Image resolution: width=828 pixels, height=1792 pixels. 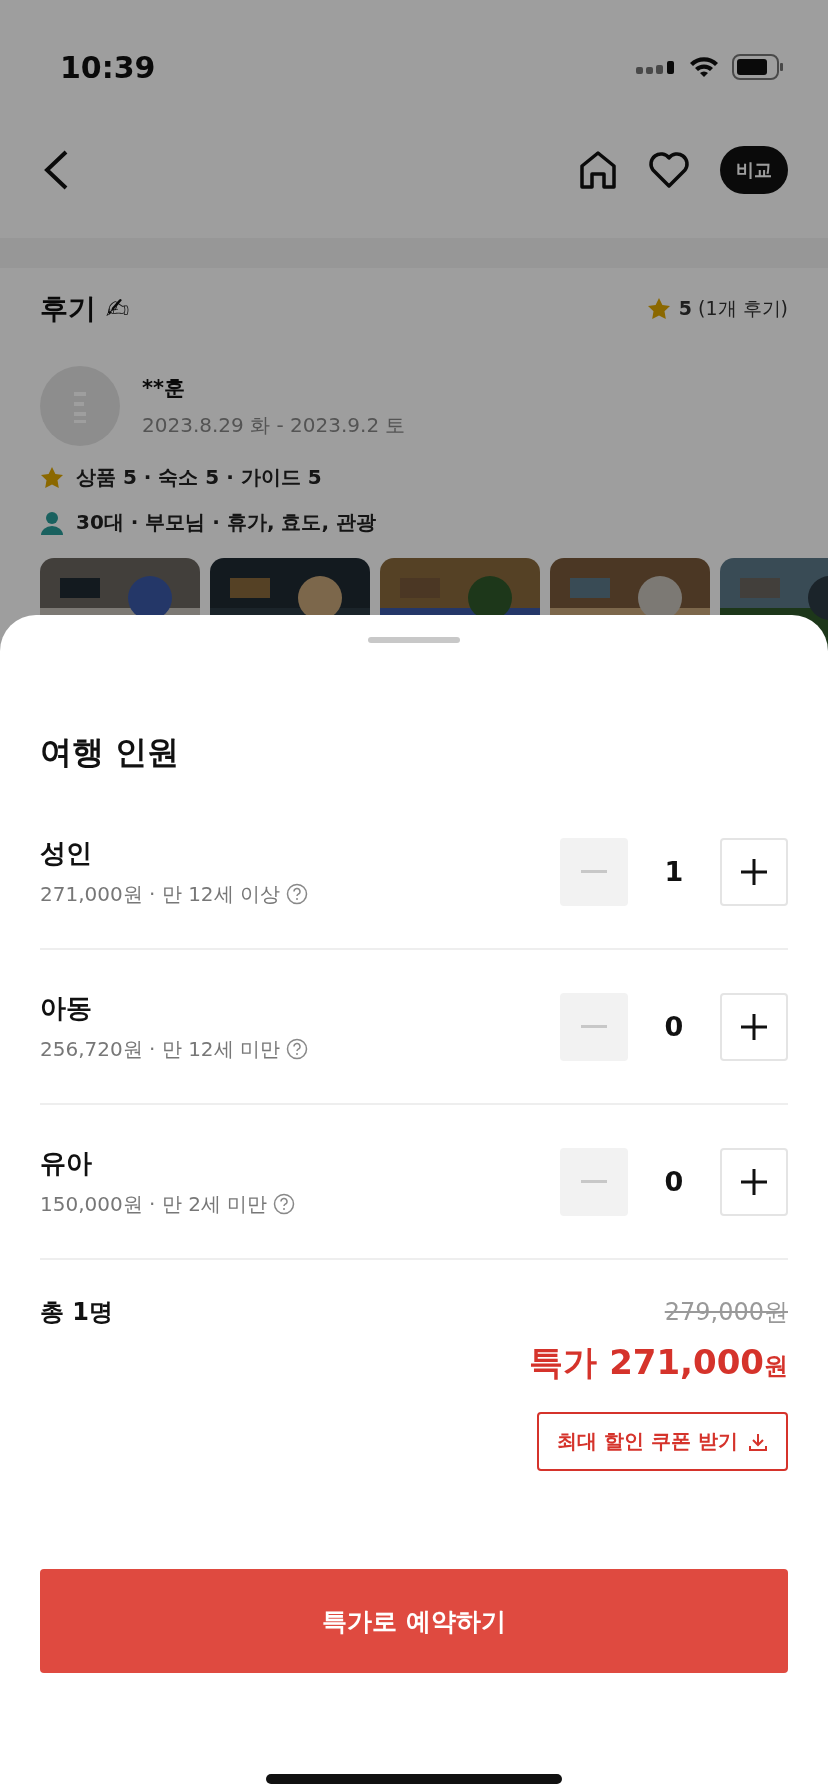 What do you see at coordinates (52, 522) in the screenshot?
I see `person-icon` at bounding box center [52, 522].